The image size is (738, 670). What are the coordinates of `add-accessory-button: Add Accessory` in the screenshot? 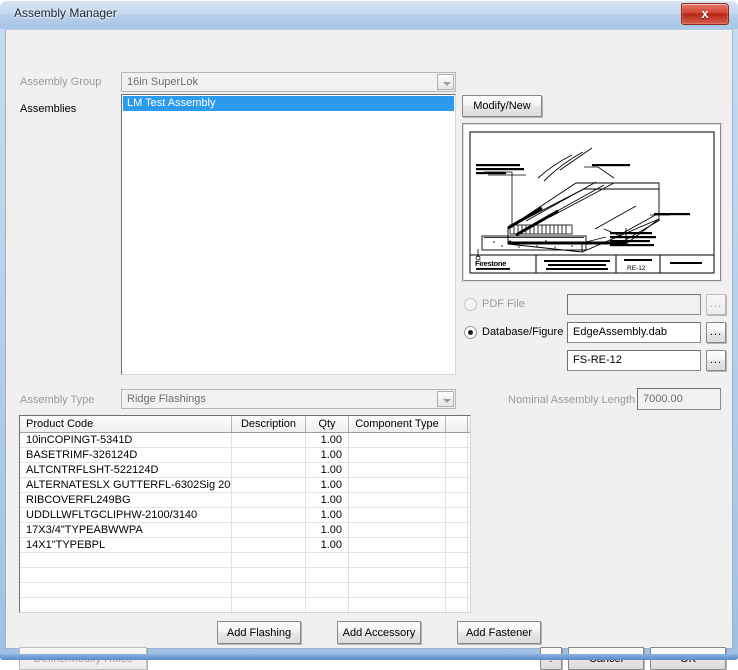 It's located at (379, 632).